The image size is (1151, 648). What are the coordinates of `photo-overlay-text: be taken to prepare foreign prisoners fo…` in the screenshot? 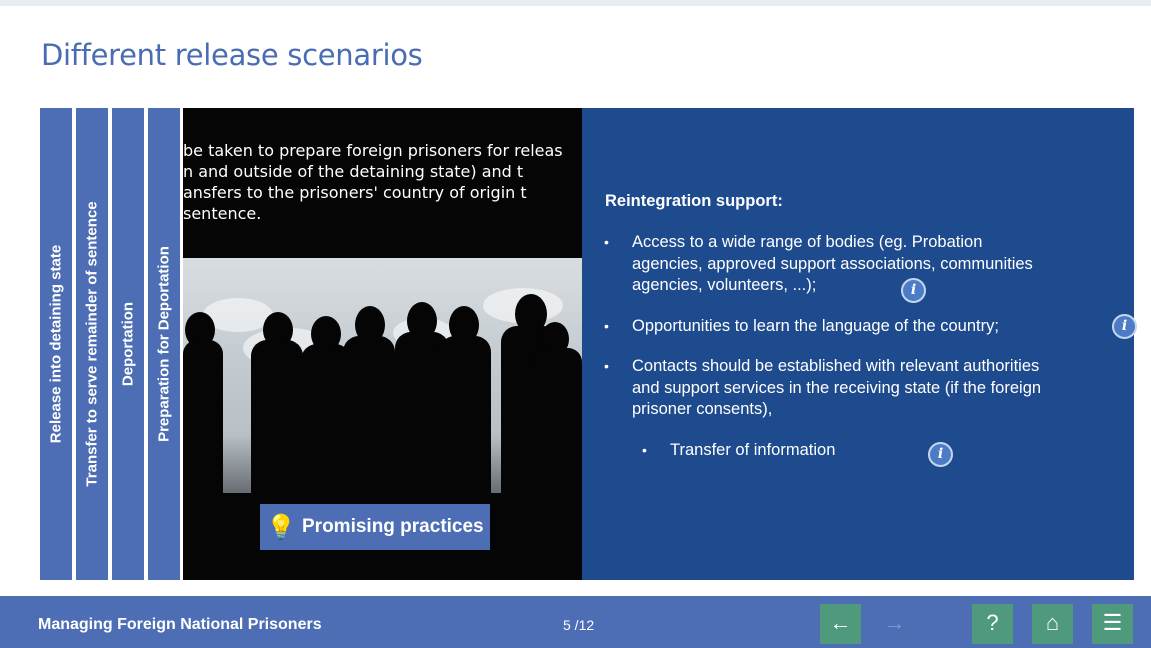 It's located at (373, 182).